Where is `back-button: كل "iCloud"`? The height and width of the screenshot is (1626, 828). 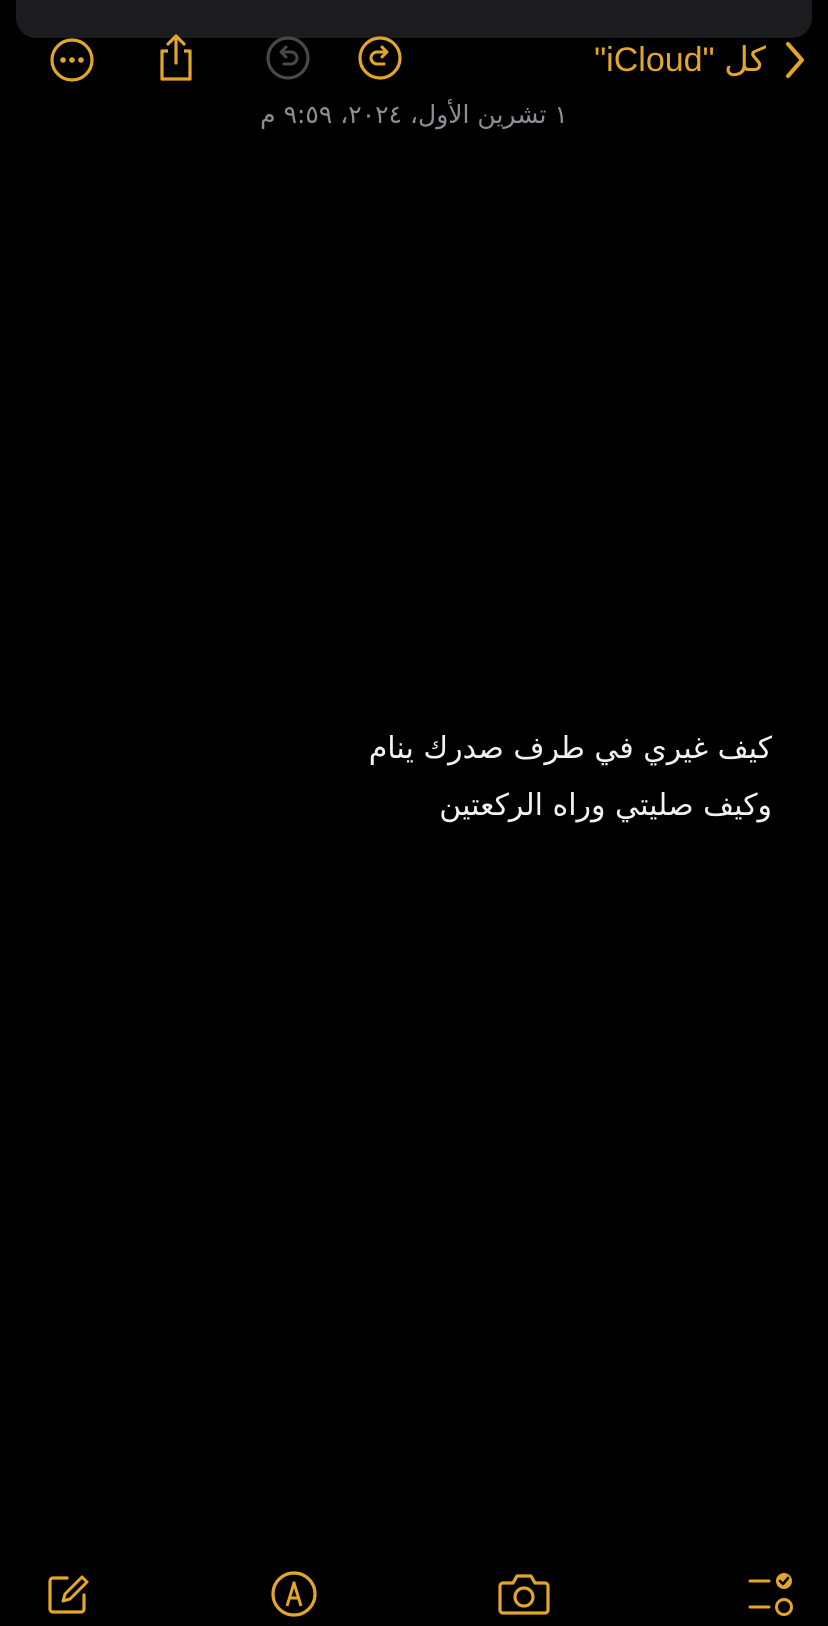 back-button: كل "iCloud" is located at coordinates (700, 60).